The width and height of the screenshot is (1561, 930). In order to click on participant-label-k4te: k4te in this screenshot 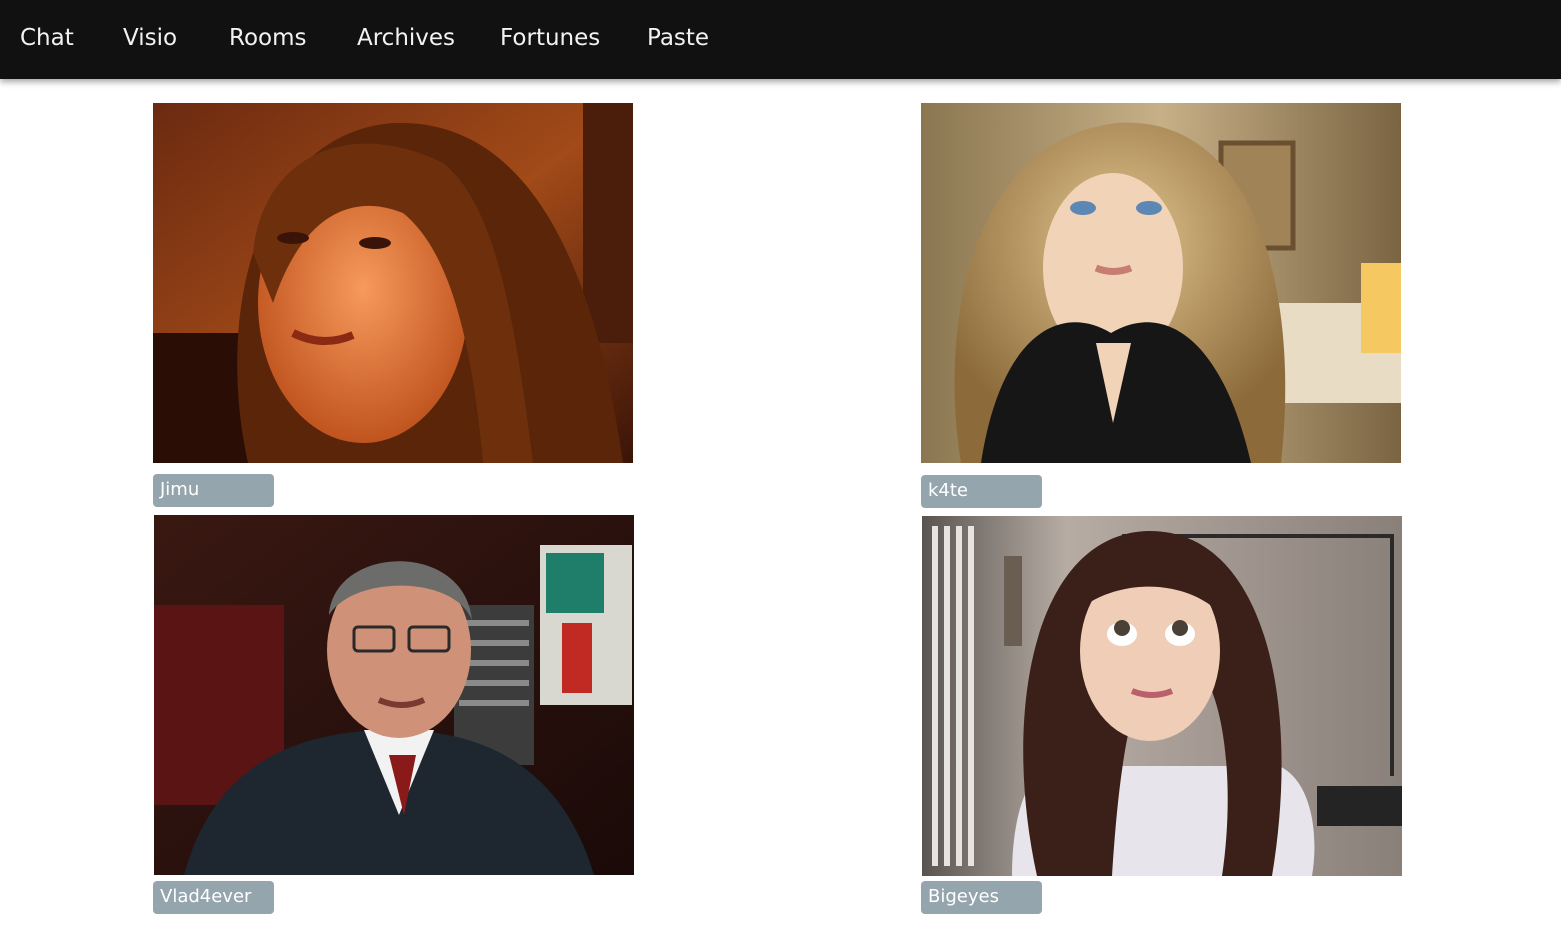, I will do `click(981, 491)`.